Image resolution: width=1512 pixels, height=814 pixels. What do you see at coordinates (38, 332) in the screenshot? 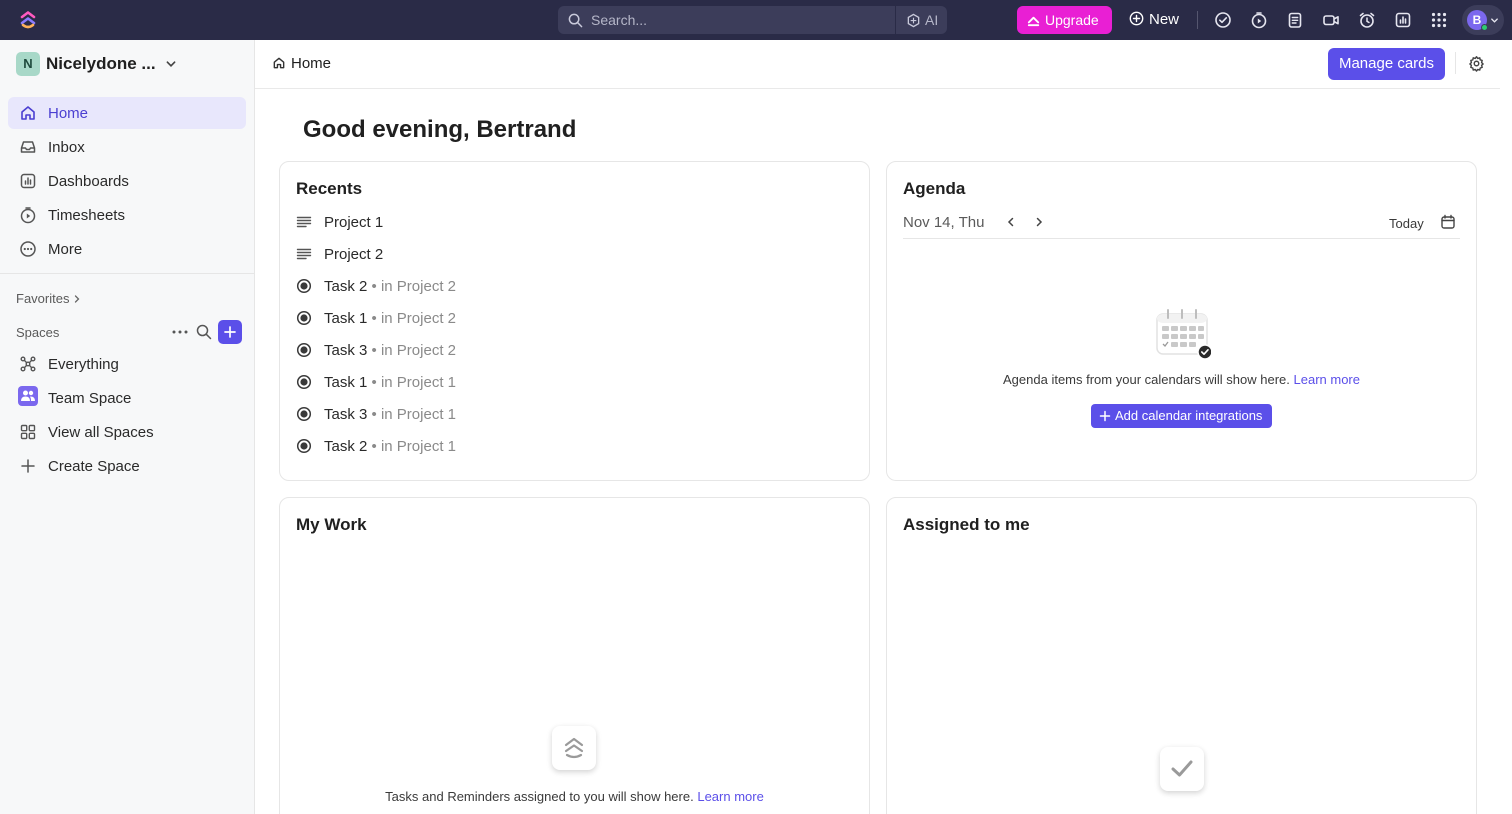
I see `spaces-header: Spaces` at bounding box center [38, 332].